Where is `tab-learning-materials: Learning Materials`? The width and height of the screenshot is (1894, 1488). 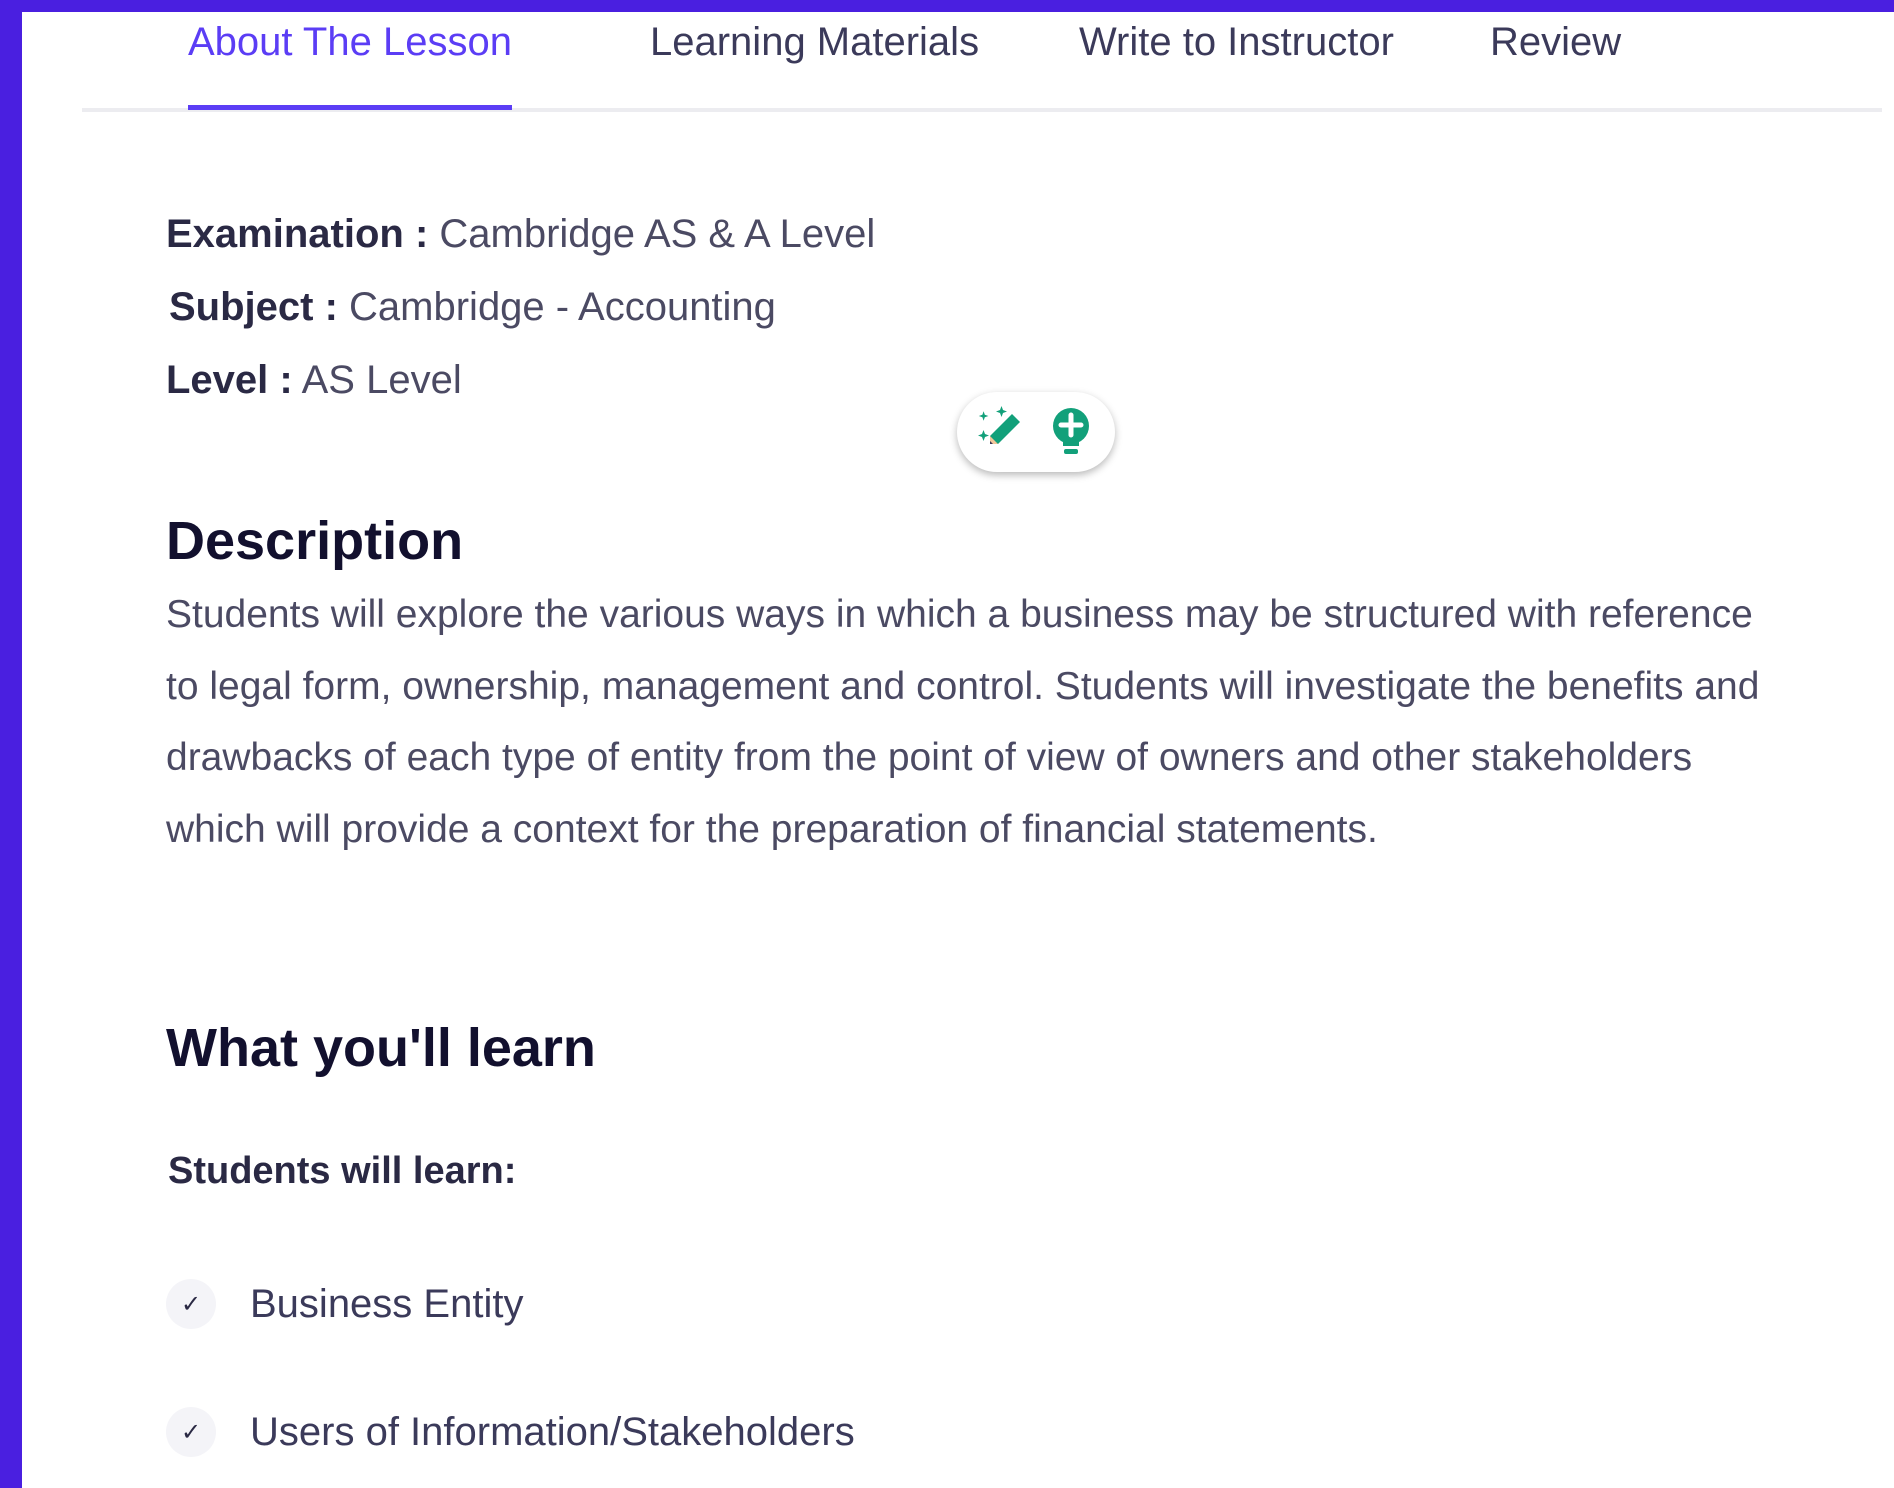 tab-learning-materials: Learning Materials is located at coordinates (814, 62).